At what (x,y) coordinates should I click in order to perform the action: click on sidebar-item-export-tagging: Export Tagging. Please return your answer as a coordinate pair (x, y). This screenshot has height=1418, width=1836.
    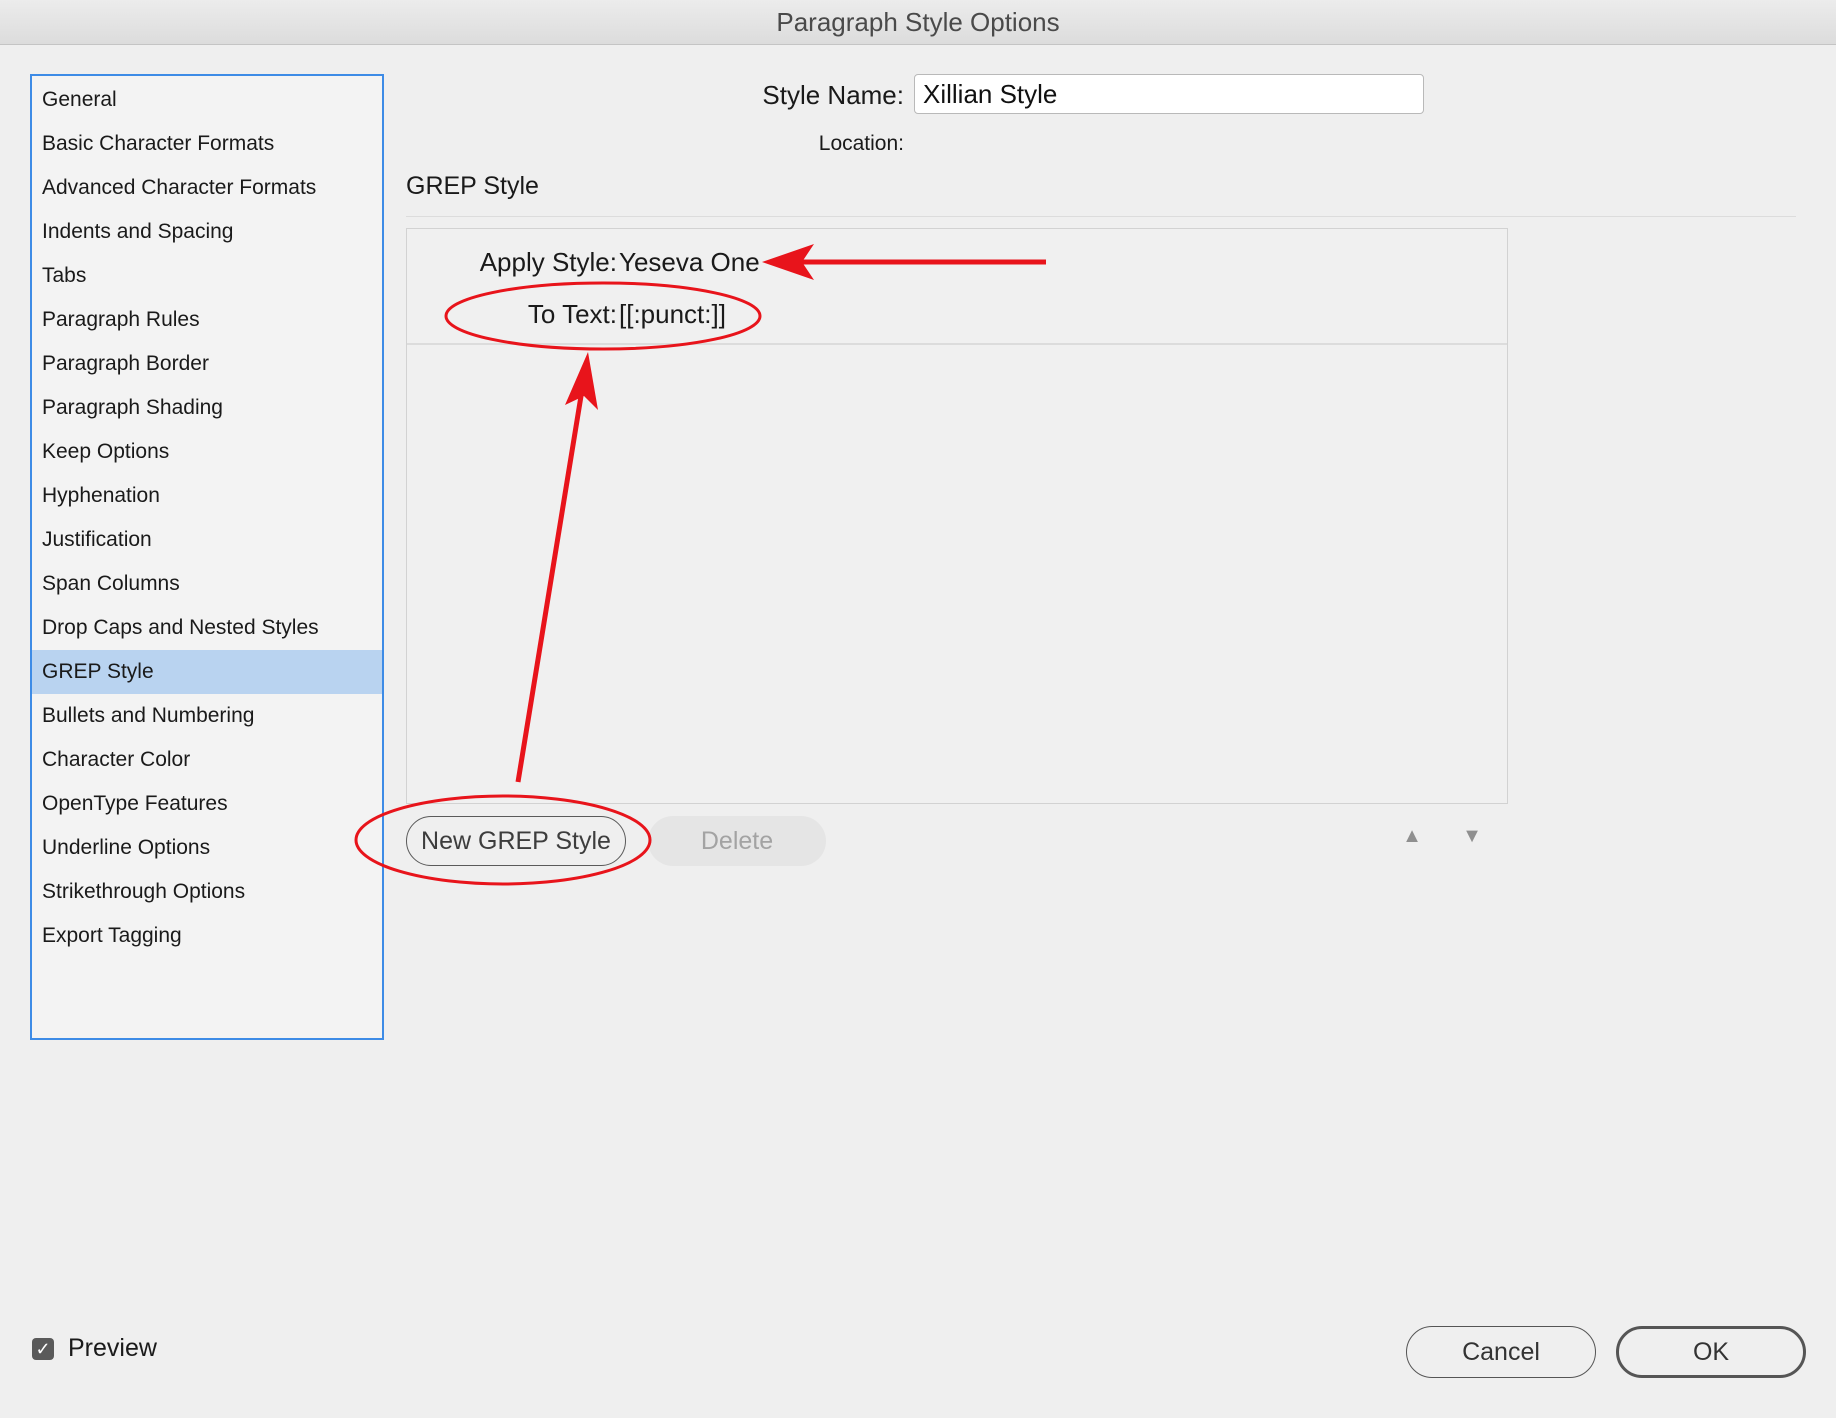
    Looking at the image, I should click on (207, 936).